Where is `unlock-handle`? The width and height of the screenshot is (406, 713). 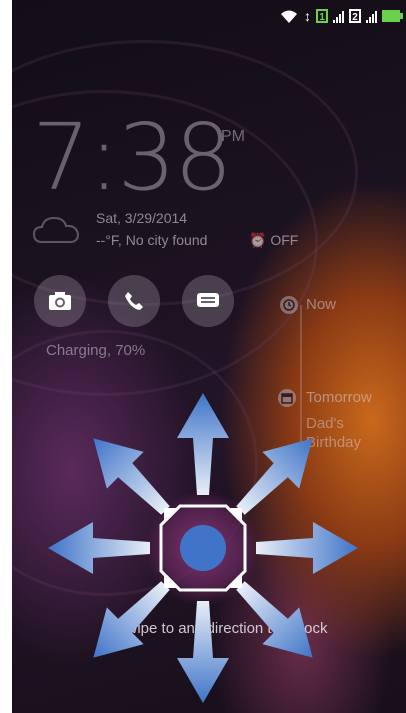 unlock-handle is located at coordinates (203, 548).